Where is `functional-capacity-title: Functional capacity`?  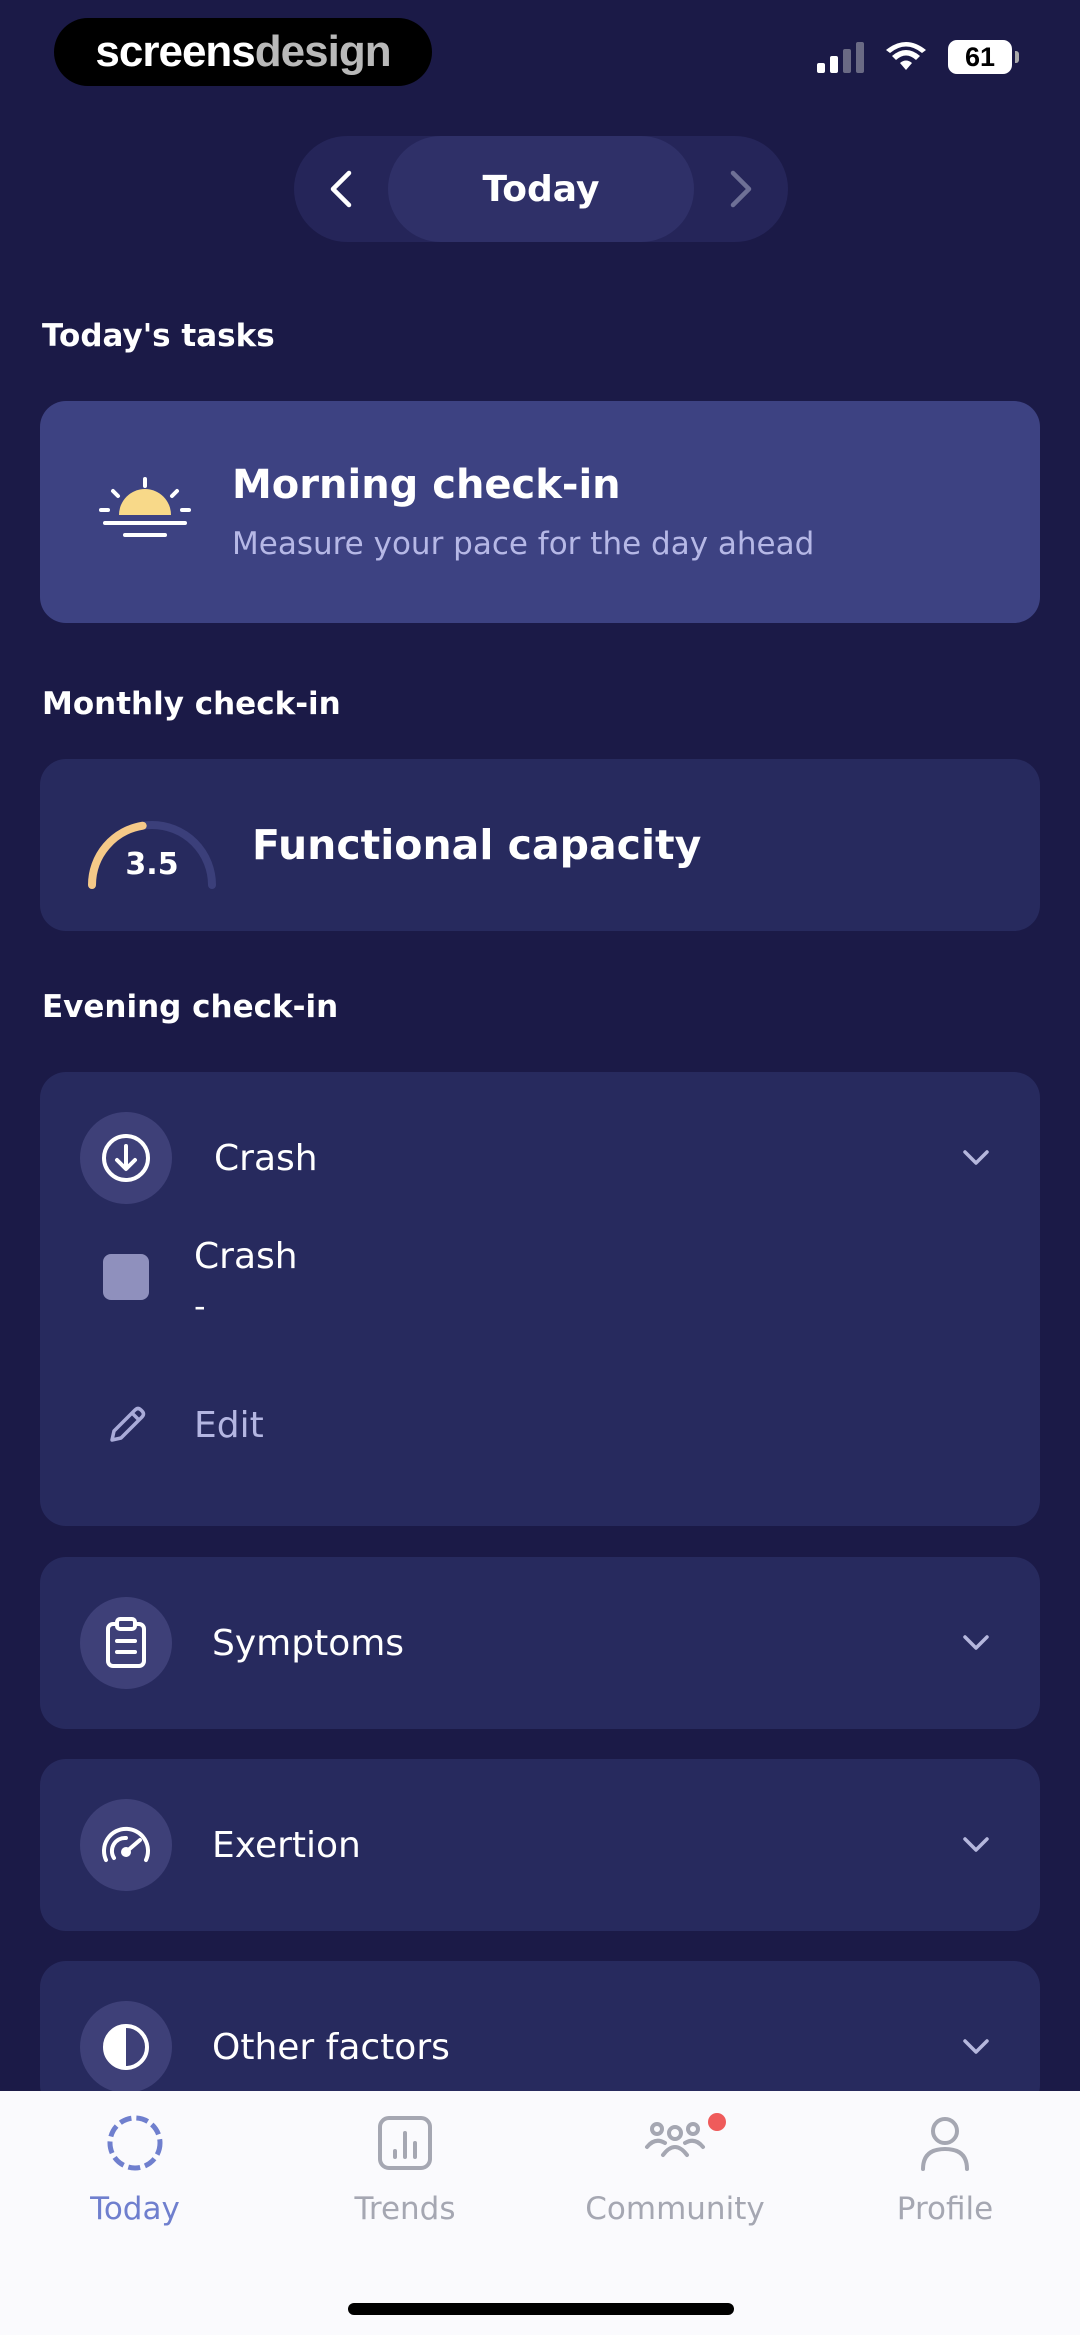 functional-capacity-title: Functional capacity is located at coordinates (477, 845).